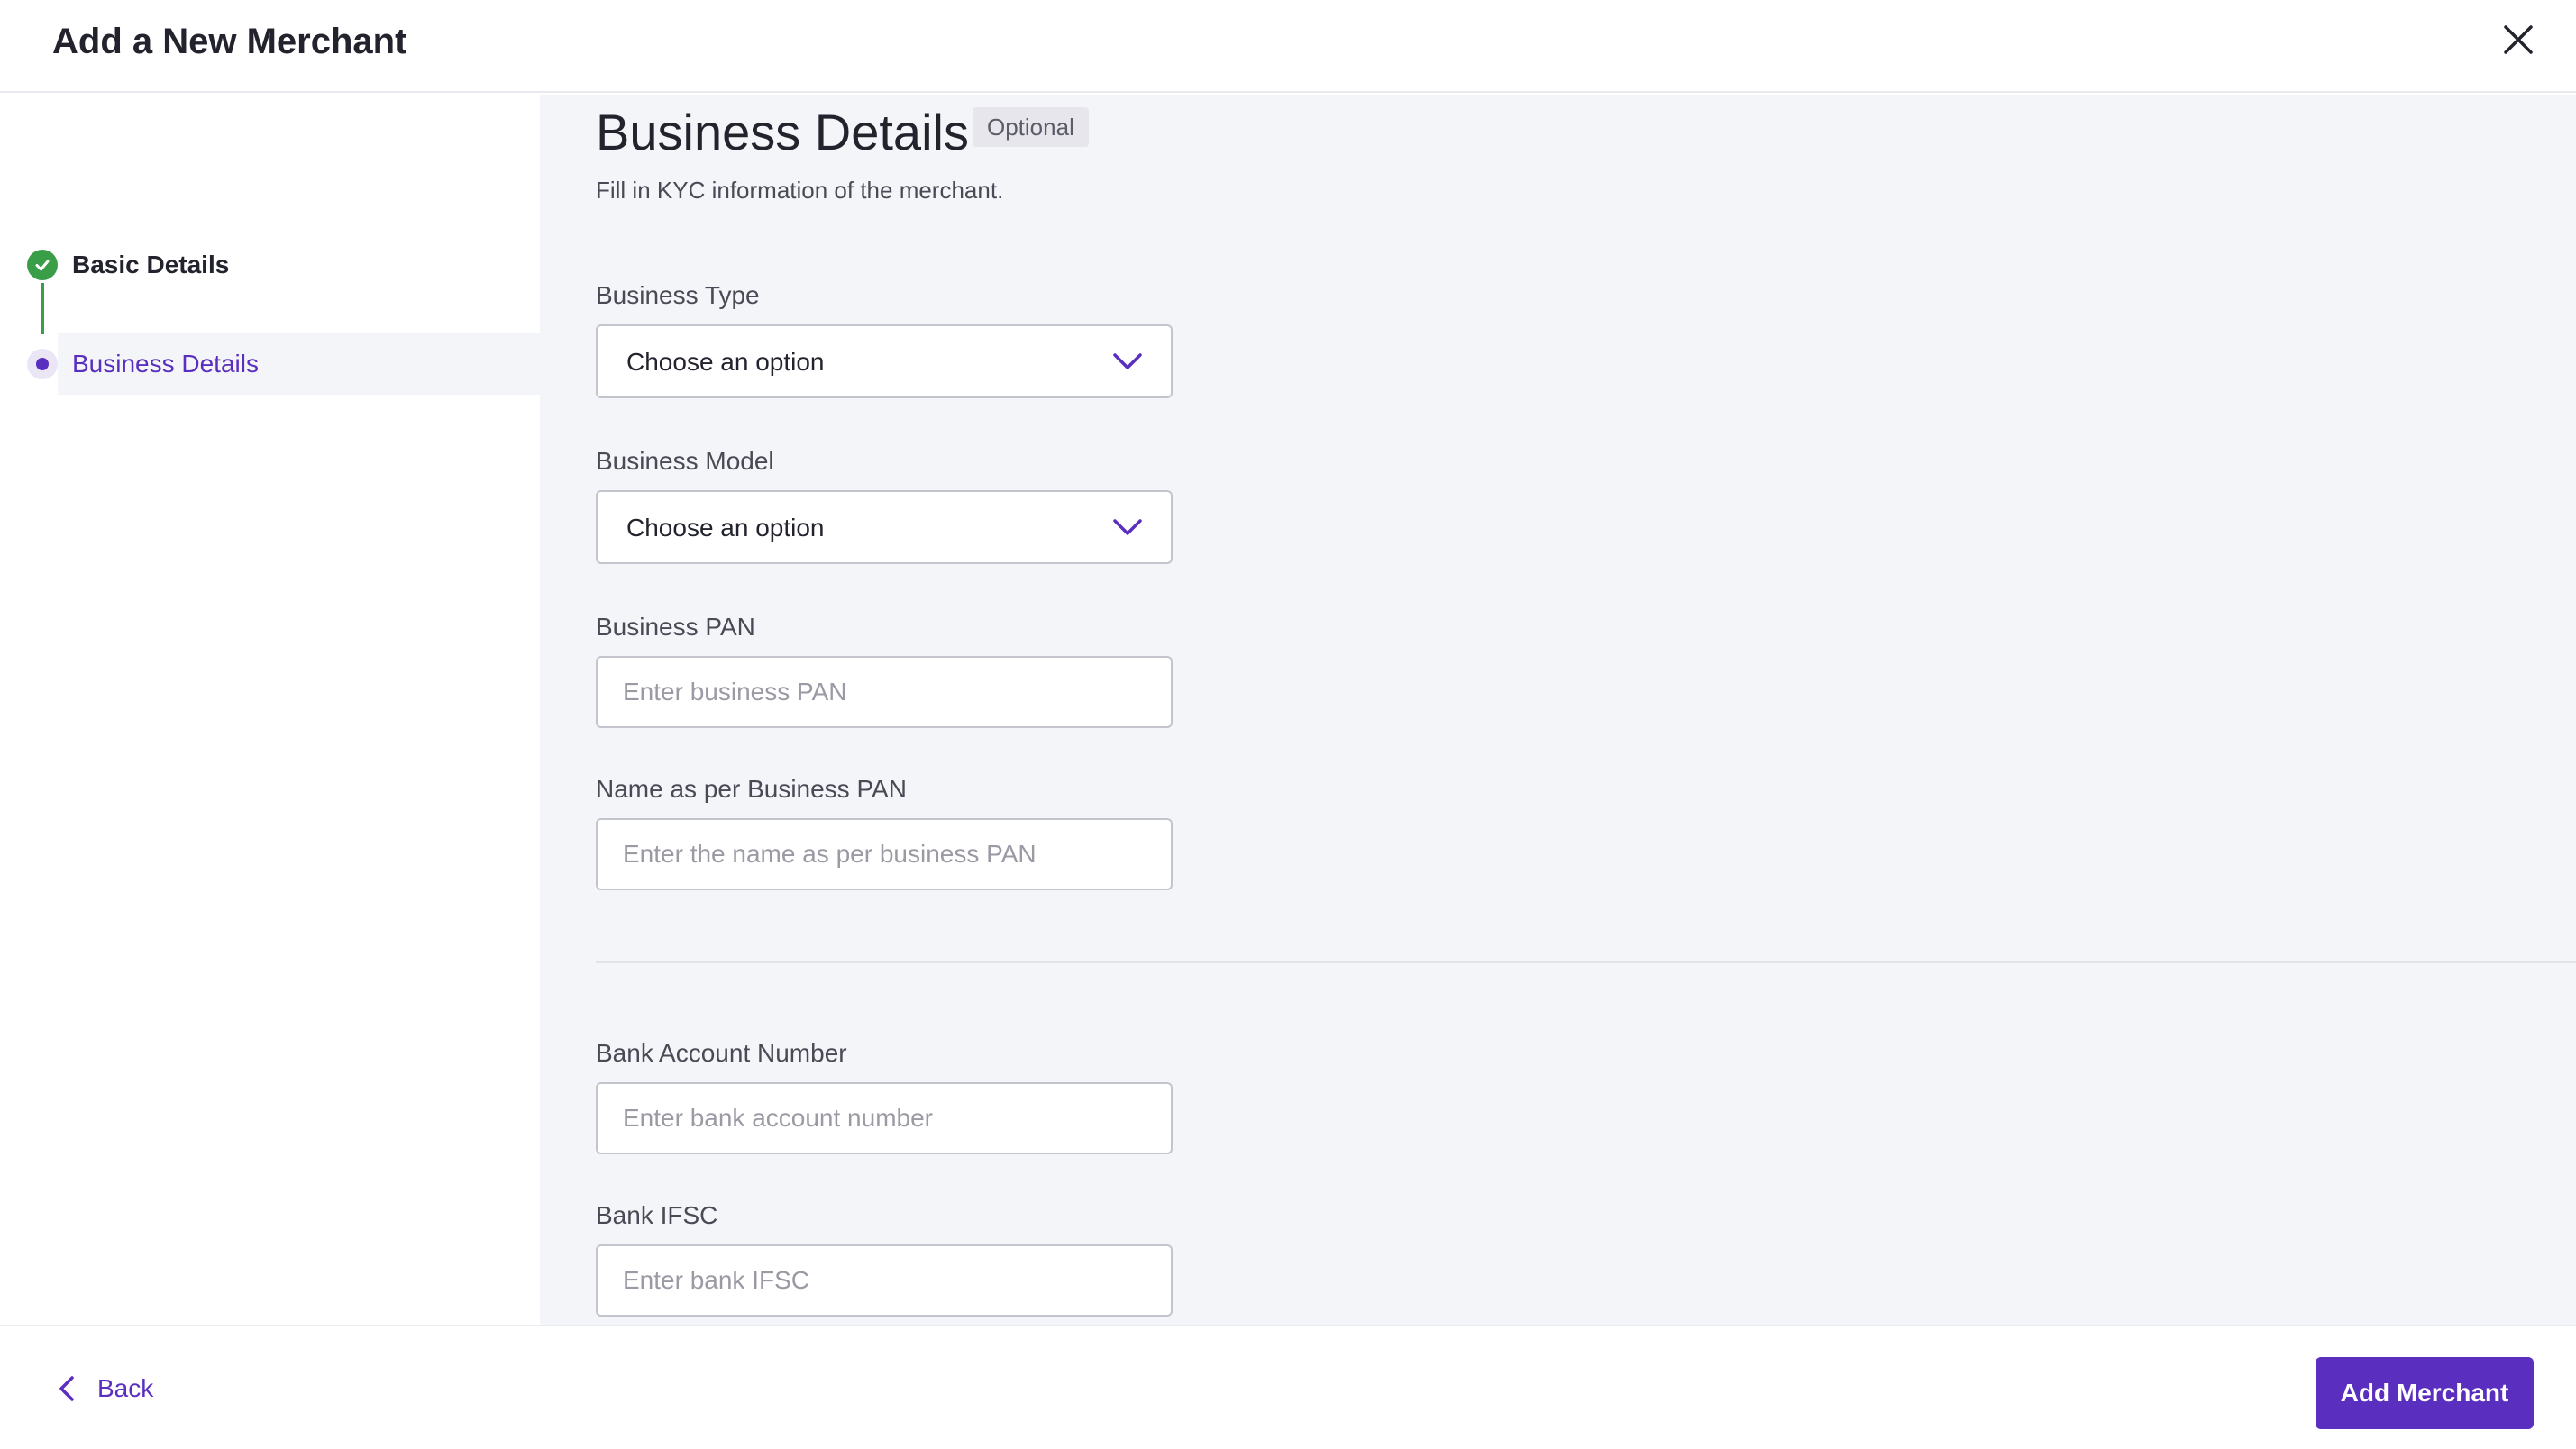 The image size is (2576, 1449). What do you see at coordinates (2425, 1393) in the screenshot?
I see `add-merchant-button: Add Merchant` at bounding box center [2425, 1393].